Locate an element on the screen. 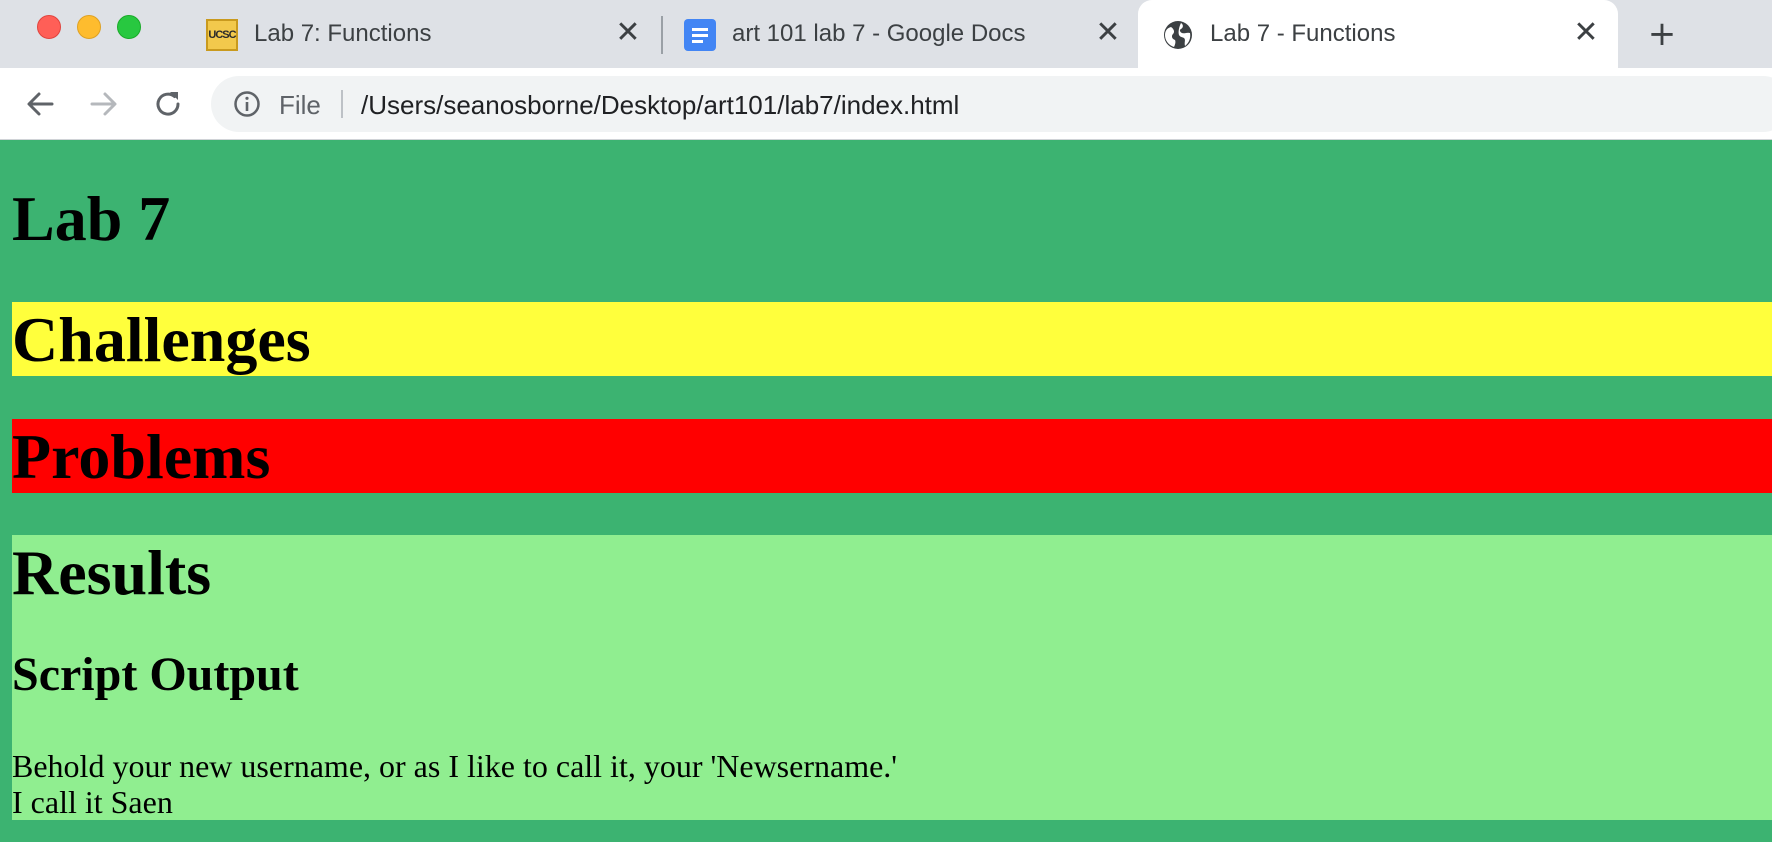 This screenshot has height=842, width=1772. google-docs-icon is located at coordinates (700, 35).